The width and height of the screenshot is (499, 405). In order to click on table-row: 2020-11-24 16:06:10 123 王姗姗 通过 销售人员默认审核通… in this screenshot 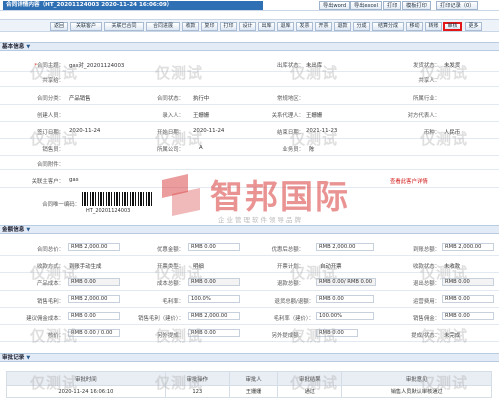, I will do `click(249, 391)`.